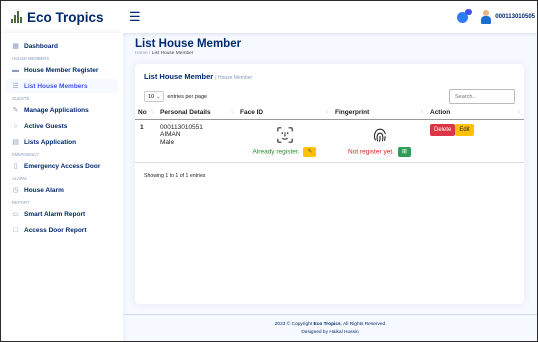 This screenshot has width=538, height=342. I want to click on sidebar-item-list-house-members: ☰ List House Members, so click(62, 86).